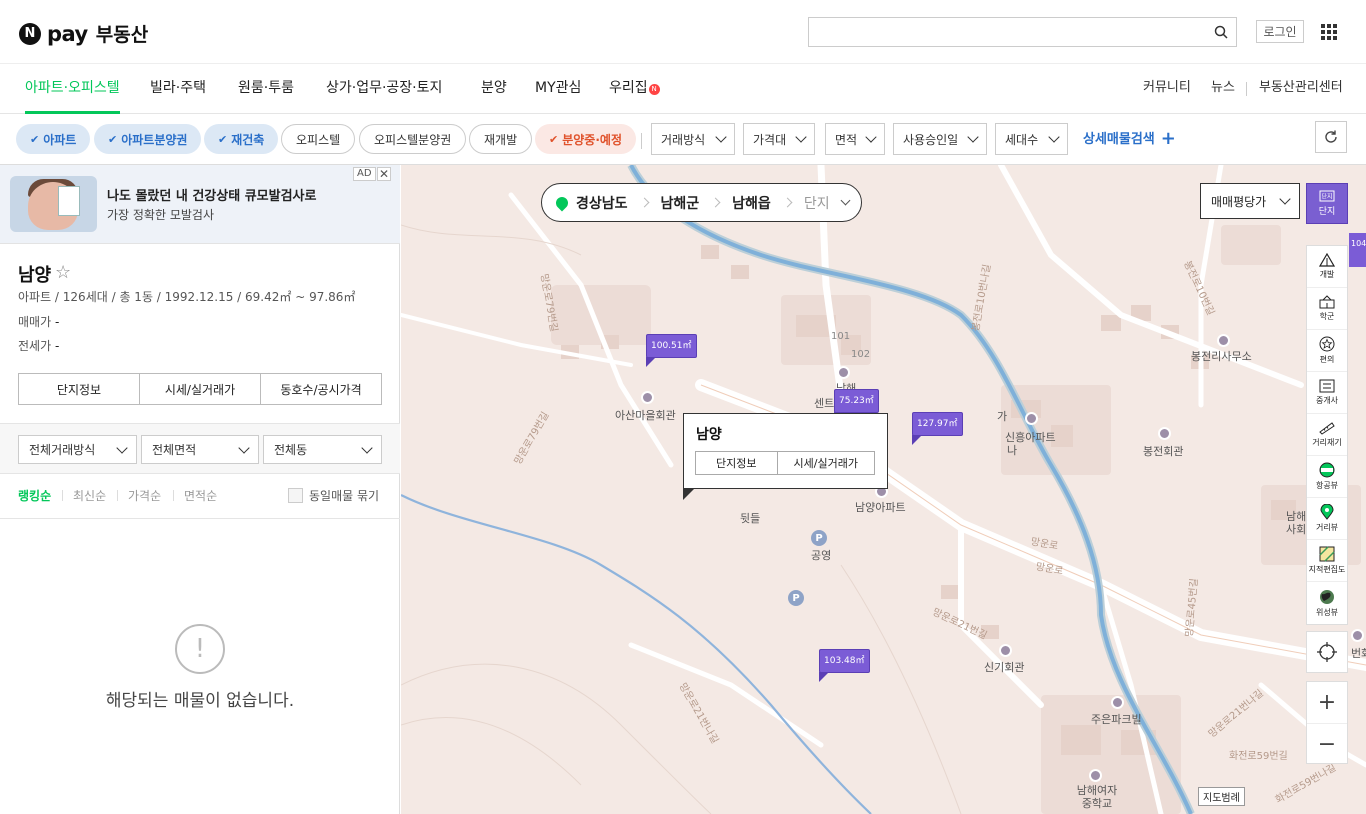 The width and height of the screenshot is (1366, 814). I want to click on apps-grid-icon, so click(1329, 32).